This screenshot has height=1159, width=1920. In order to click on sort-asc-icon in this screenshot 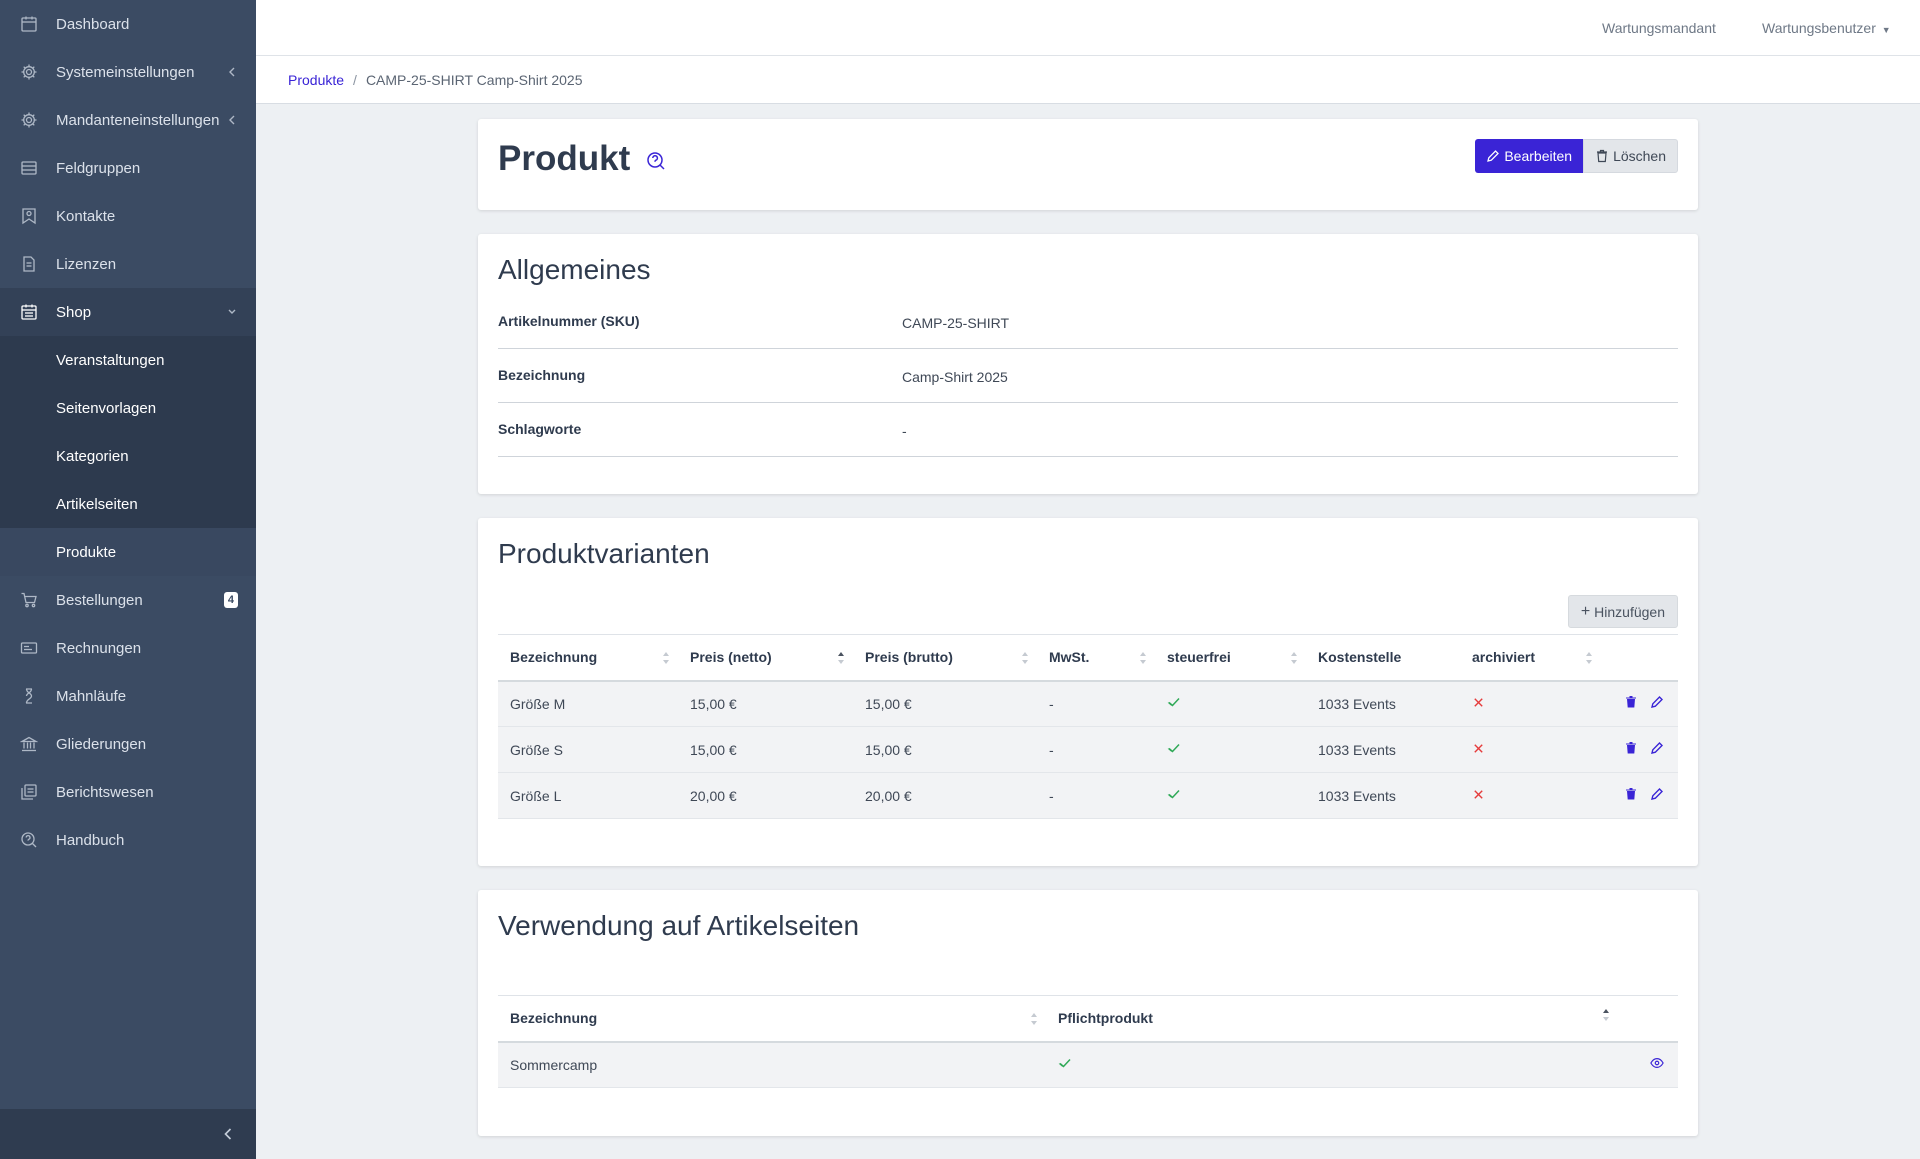, I will do `click(1606, 1015)`.